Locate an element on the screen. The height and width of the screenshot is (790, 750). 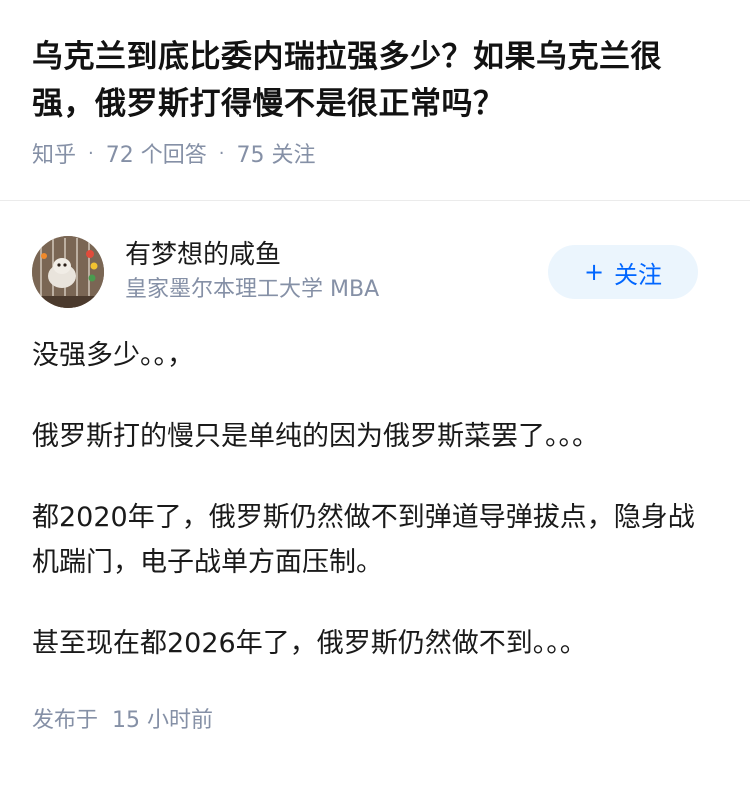
answer-paragraph: 都2020年了，俄罗斯仍然做不到弹道导弹拔点，隐身战机踹门，电子战单方面压制。 is located at coordinates (363, 540).